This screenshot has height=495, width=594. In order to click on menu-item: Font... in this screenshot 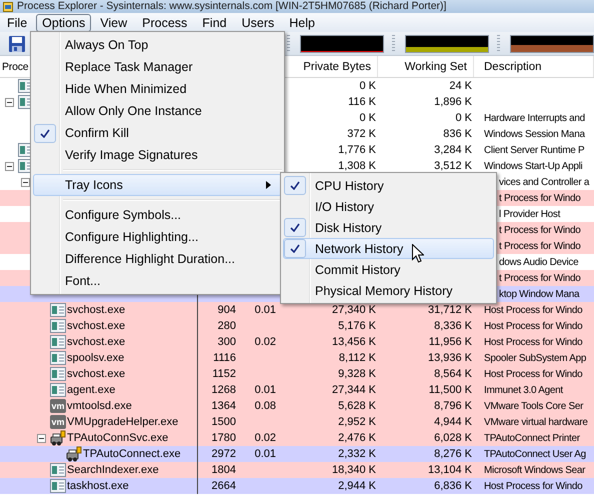, I will do `click(157, 281)`.